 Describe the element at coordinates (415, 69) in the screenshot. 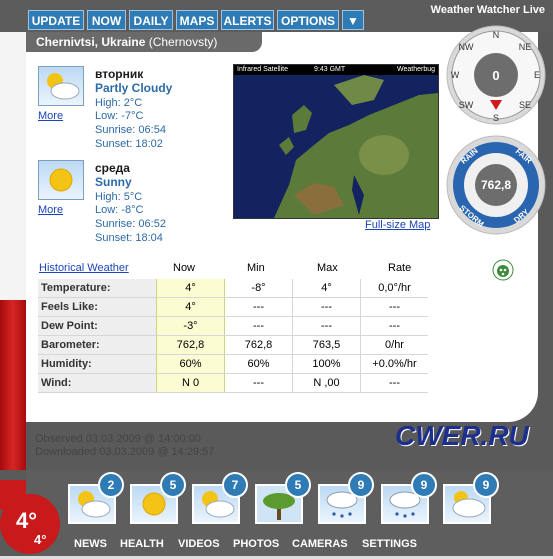

I see `map-label-right: Weatherbug` at that location.